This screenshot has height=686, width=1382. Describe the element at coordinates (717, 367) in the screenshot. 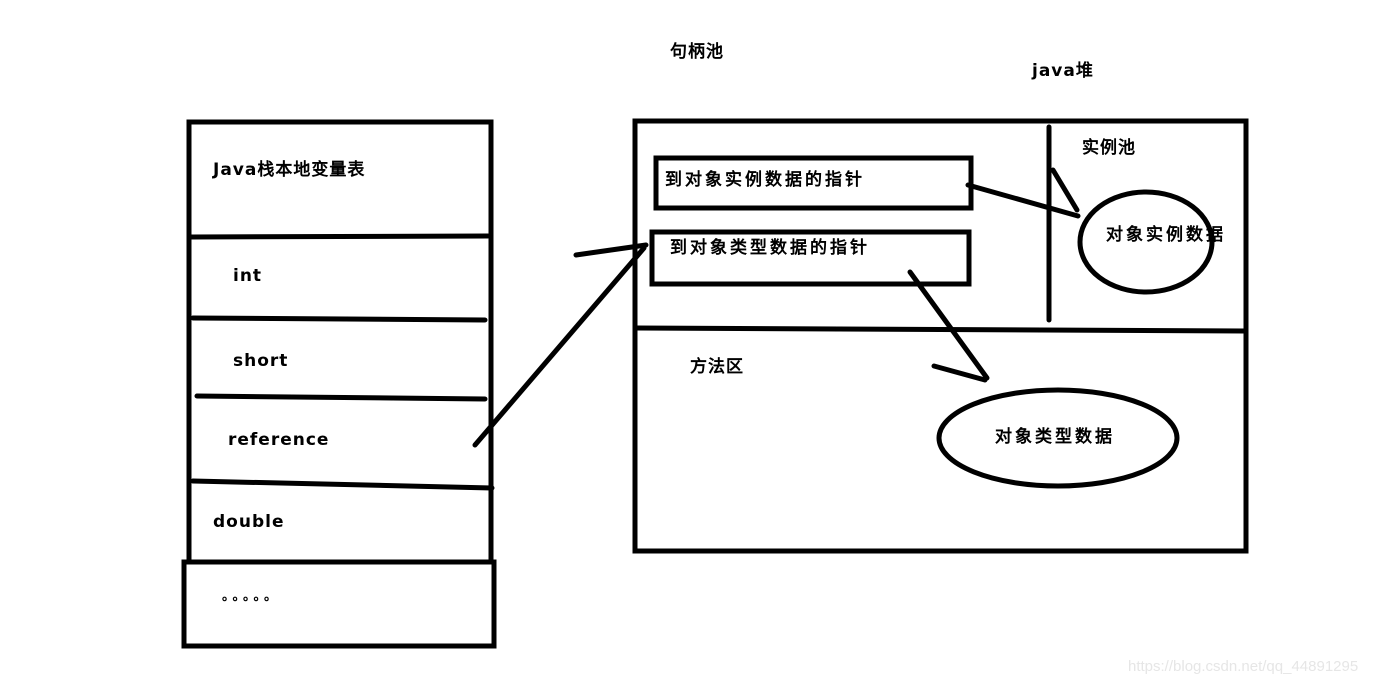

I see `method-area-label: 方法区` at that location.